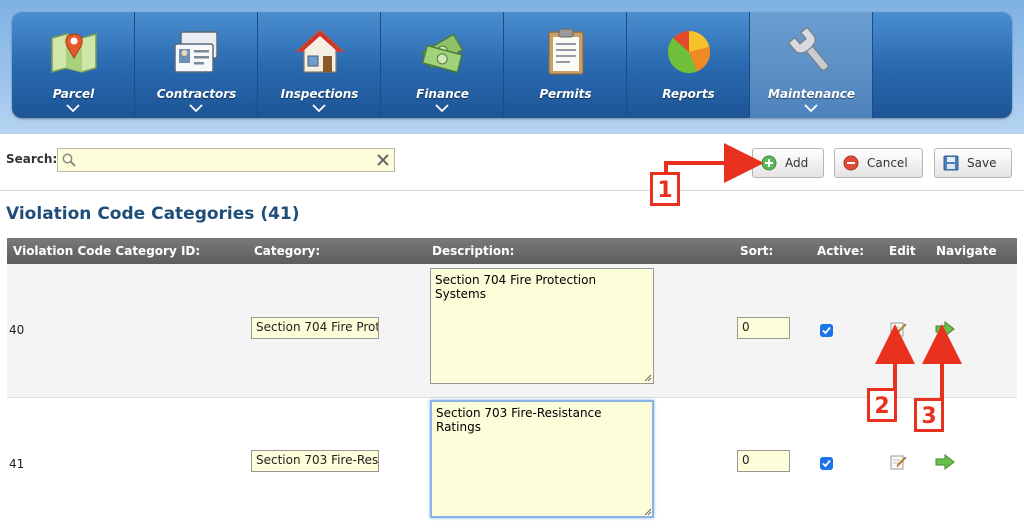 This screenshot has height=532, width=1024. What do you see at coordinates (813, 270) in the screenshot?
I see `annotation-arrows` at bounding box center [813, 270].